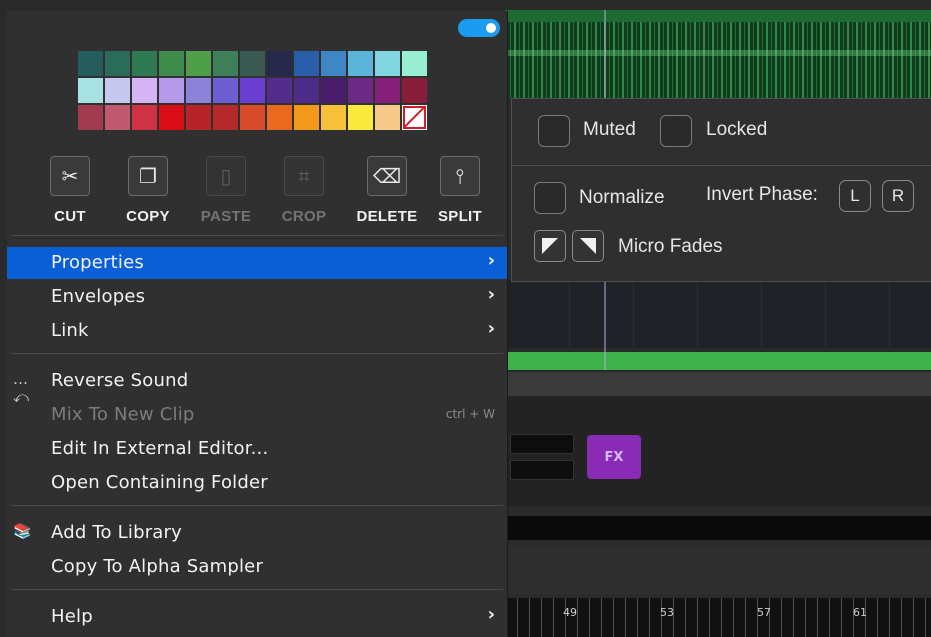 The image size is (931, 637). What do you see at coordinates (257, 263) in the screenshot?
I see `menu-item-properties: Properties ›` at bounding box center [257, 263].